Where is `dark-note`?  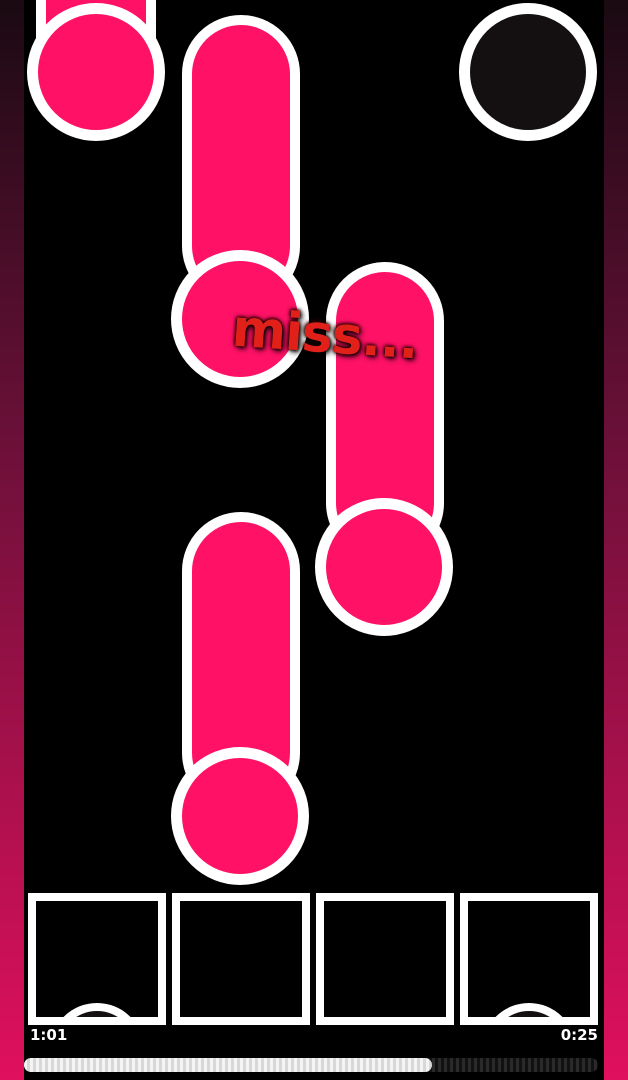
dark-note is located at coordinates (528, 72).